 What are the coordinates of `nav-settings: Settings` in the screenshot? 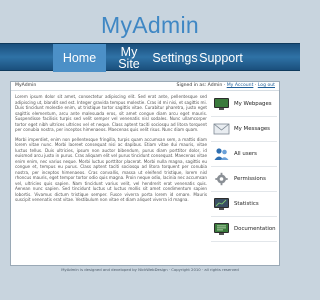 It's located at (175, 58).